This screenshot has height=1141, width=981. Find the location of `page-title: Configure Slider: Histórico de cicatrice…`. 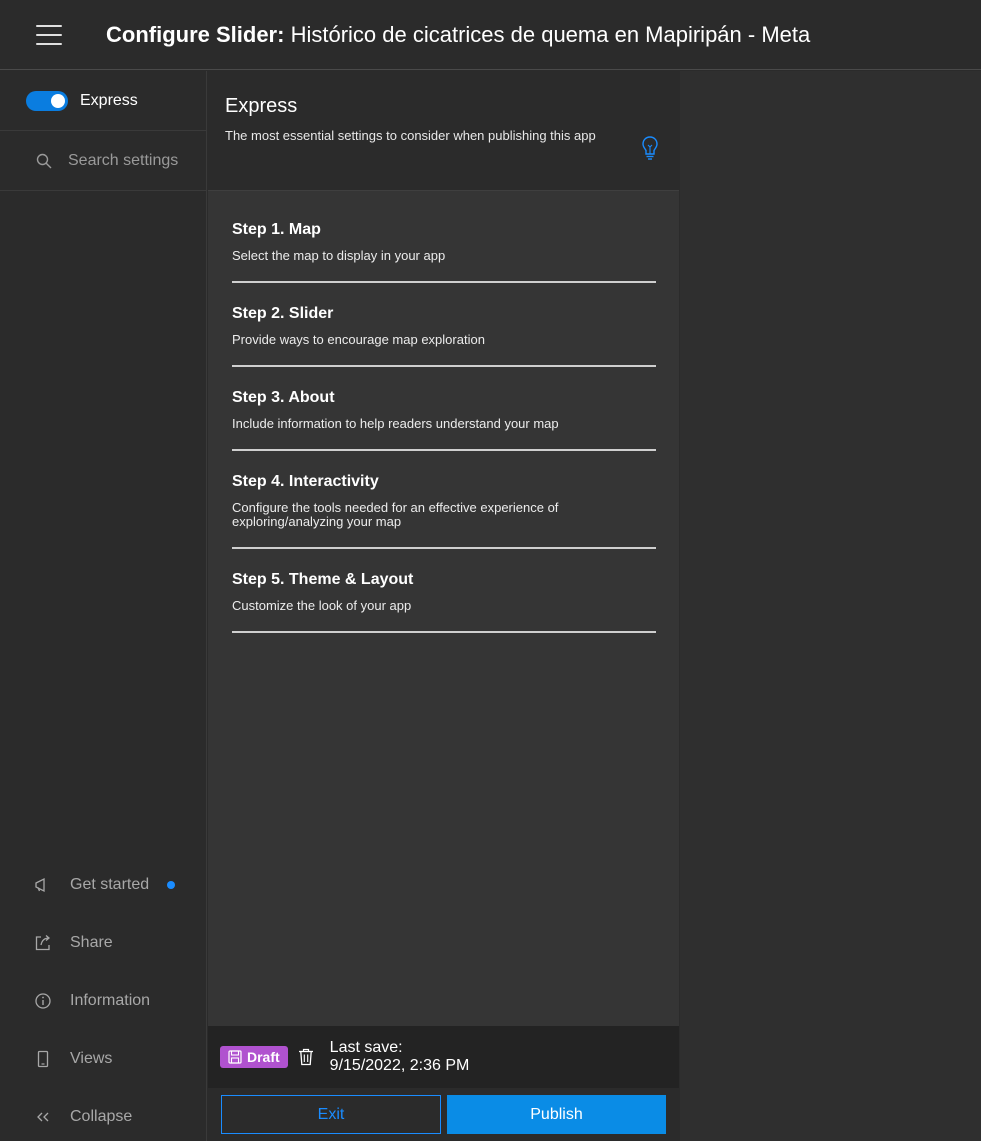

page-title: Configure Slider: Histórico de cicatrice… is located at coordinates (458, 35).